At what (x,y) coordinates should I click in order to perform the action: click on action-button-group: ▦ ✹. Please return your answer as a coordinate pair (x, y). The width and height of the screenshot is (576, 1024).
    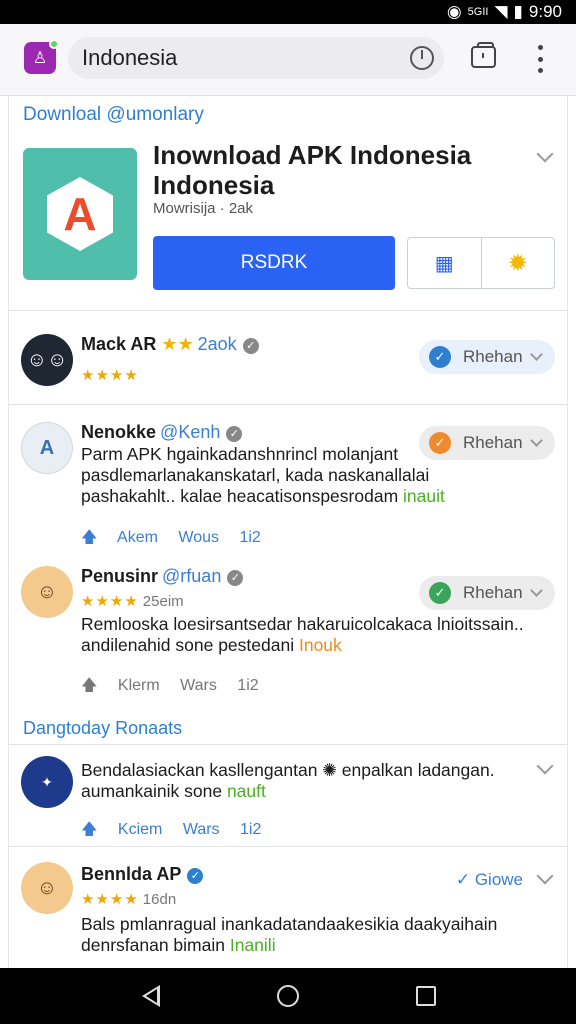
    Looking at the image, I should click on (481, 263).